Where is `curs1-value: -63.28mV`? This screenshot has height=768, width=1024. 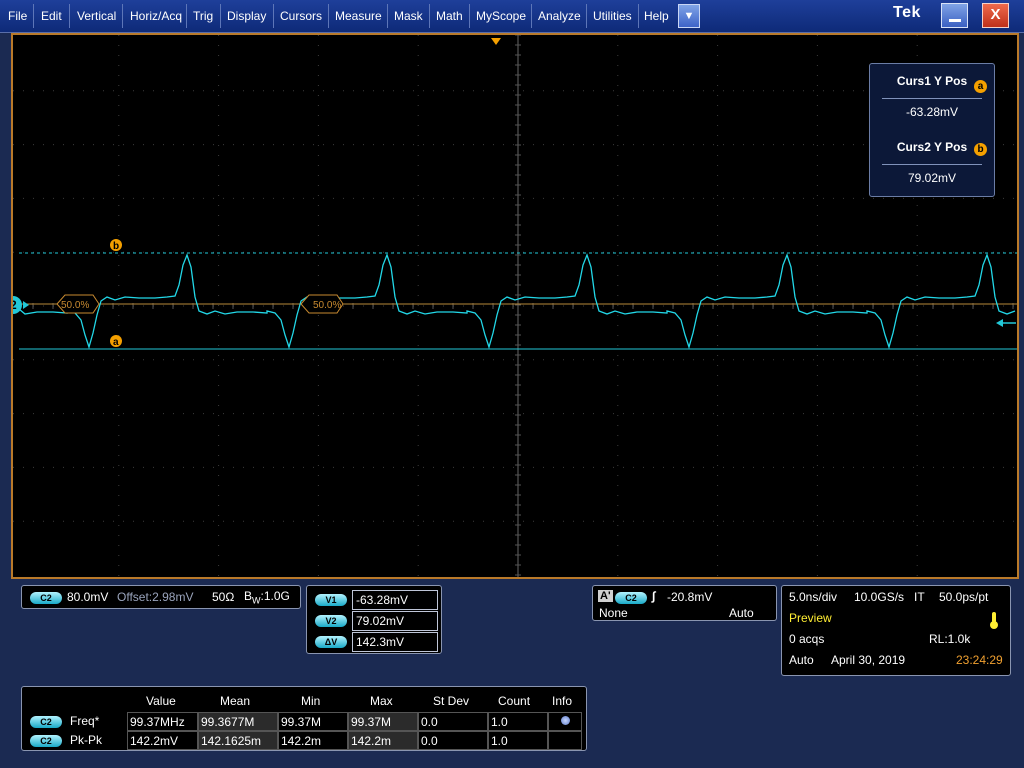 curs1-value: -63.28mV is located at coordinates (932, 112).